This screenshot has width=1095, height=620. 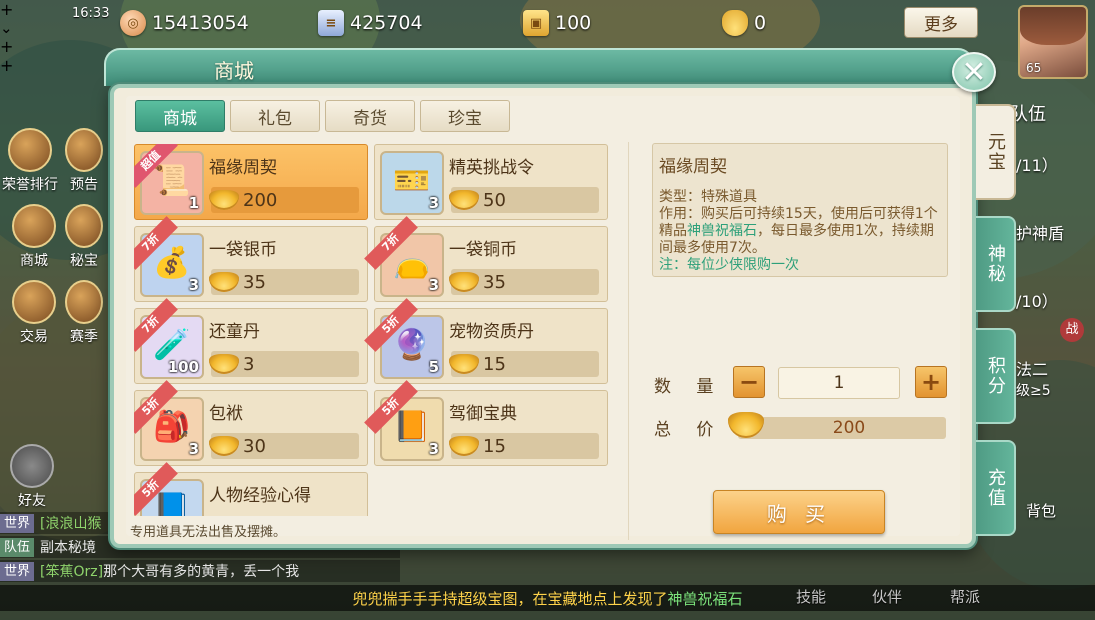 I want to click on item-name: 包袱, so click(x=226, y=414).